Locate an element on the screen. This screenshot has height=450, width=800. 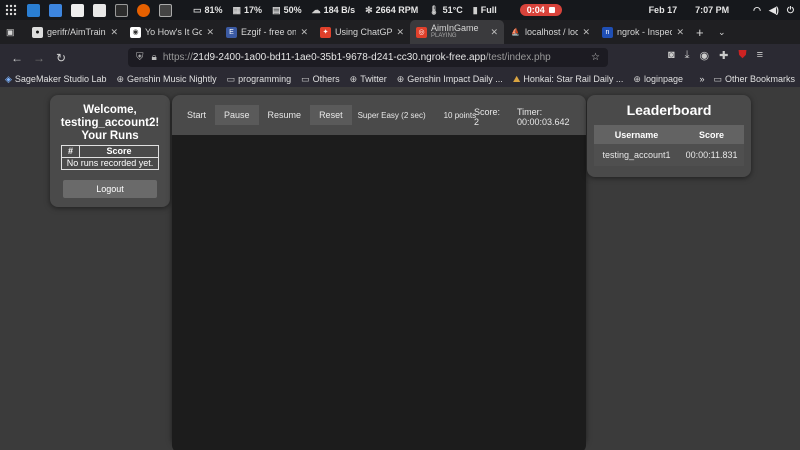
terminal-icon is located at coordinates (121, 10).